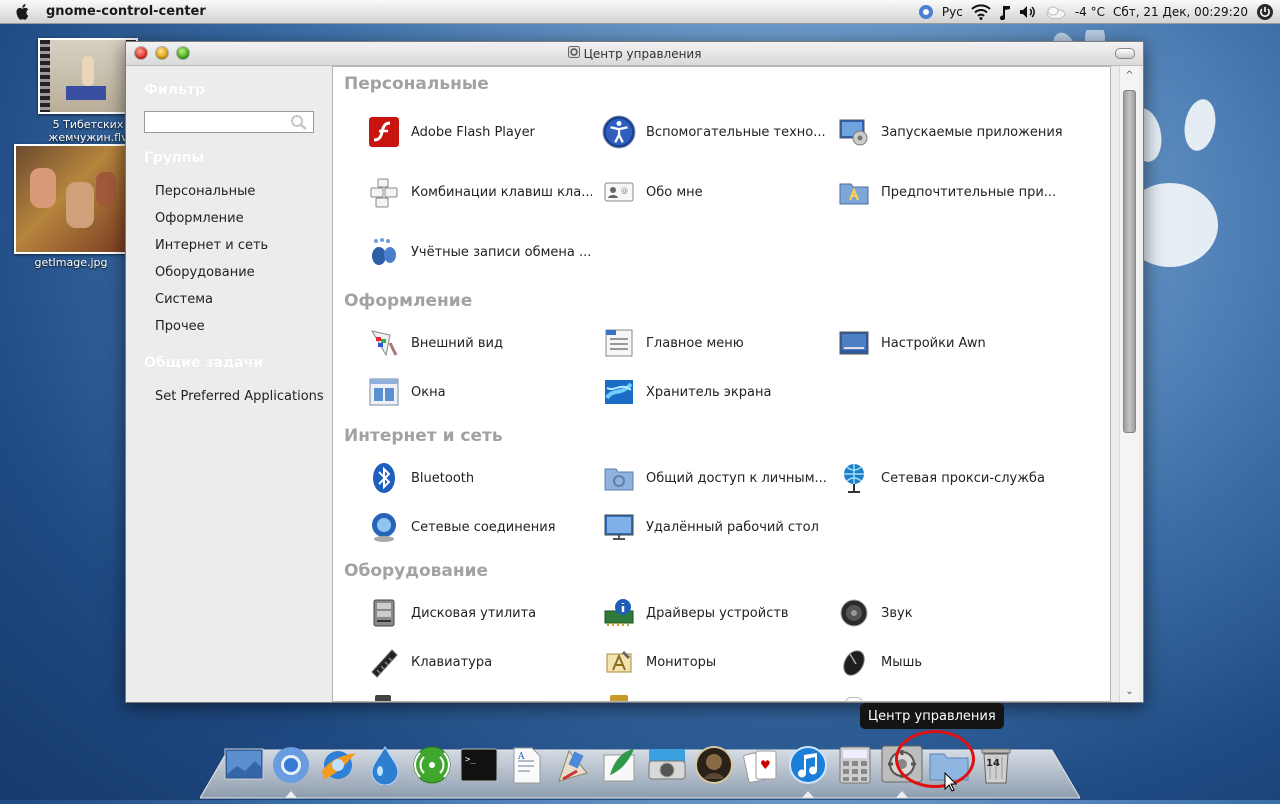 The height and width of the screenshot is (804, 1280). What do you see at coordinates (479, 132) in the screenshot?
I see `item-adobe-flash-player: Adobe Flash Player` at bounding box center [479, 132].